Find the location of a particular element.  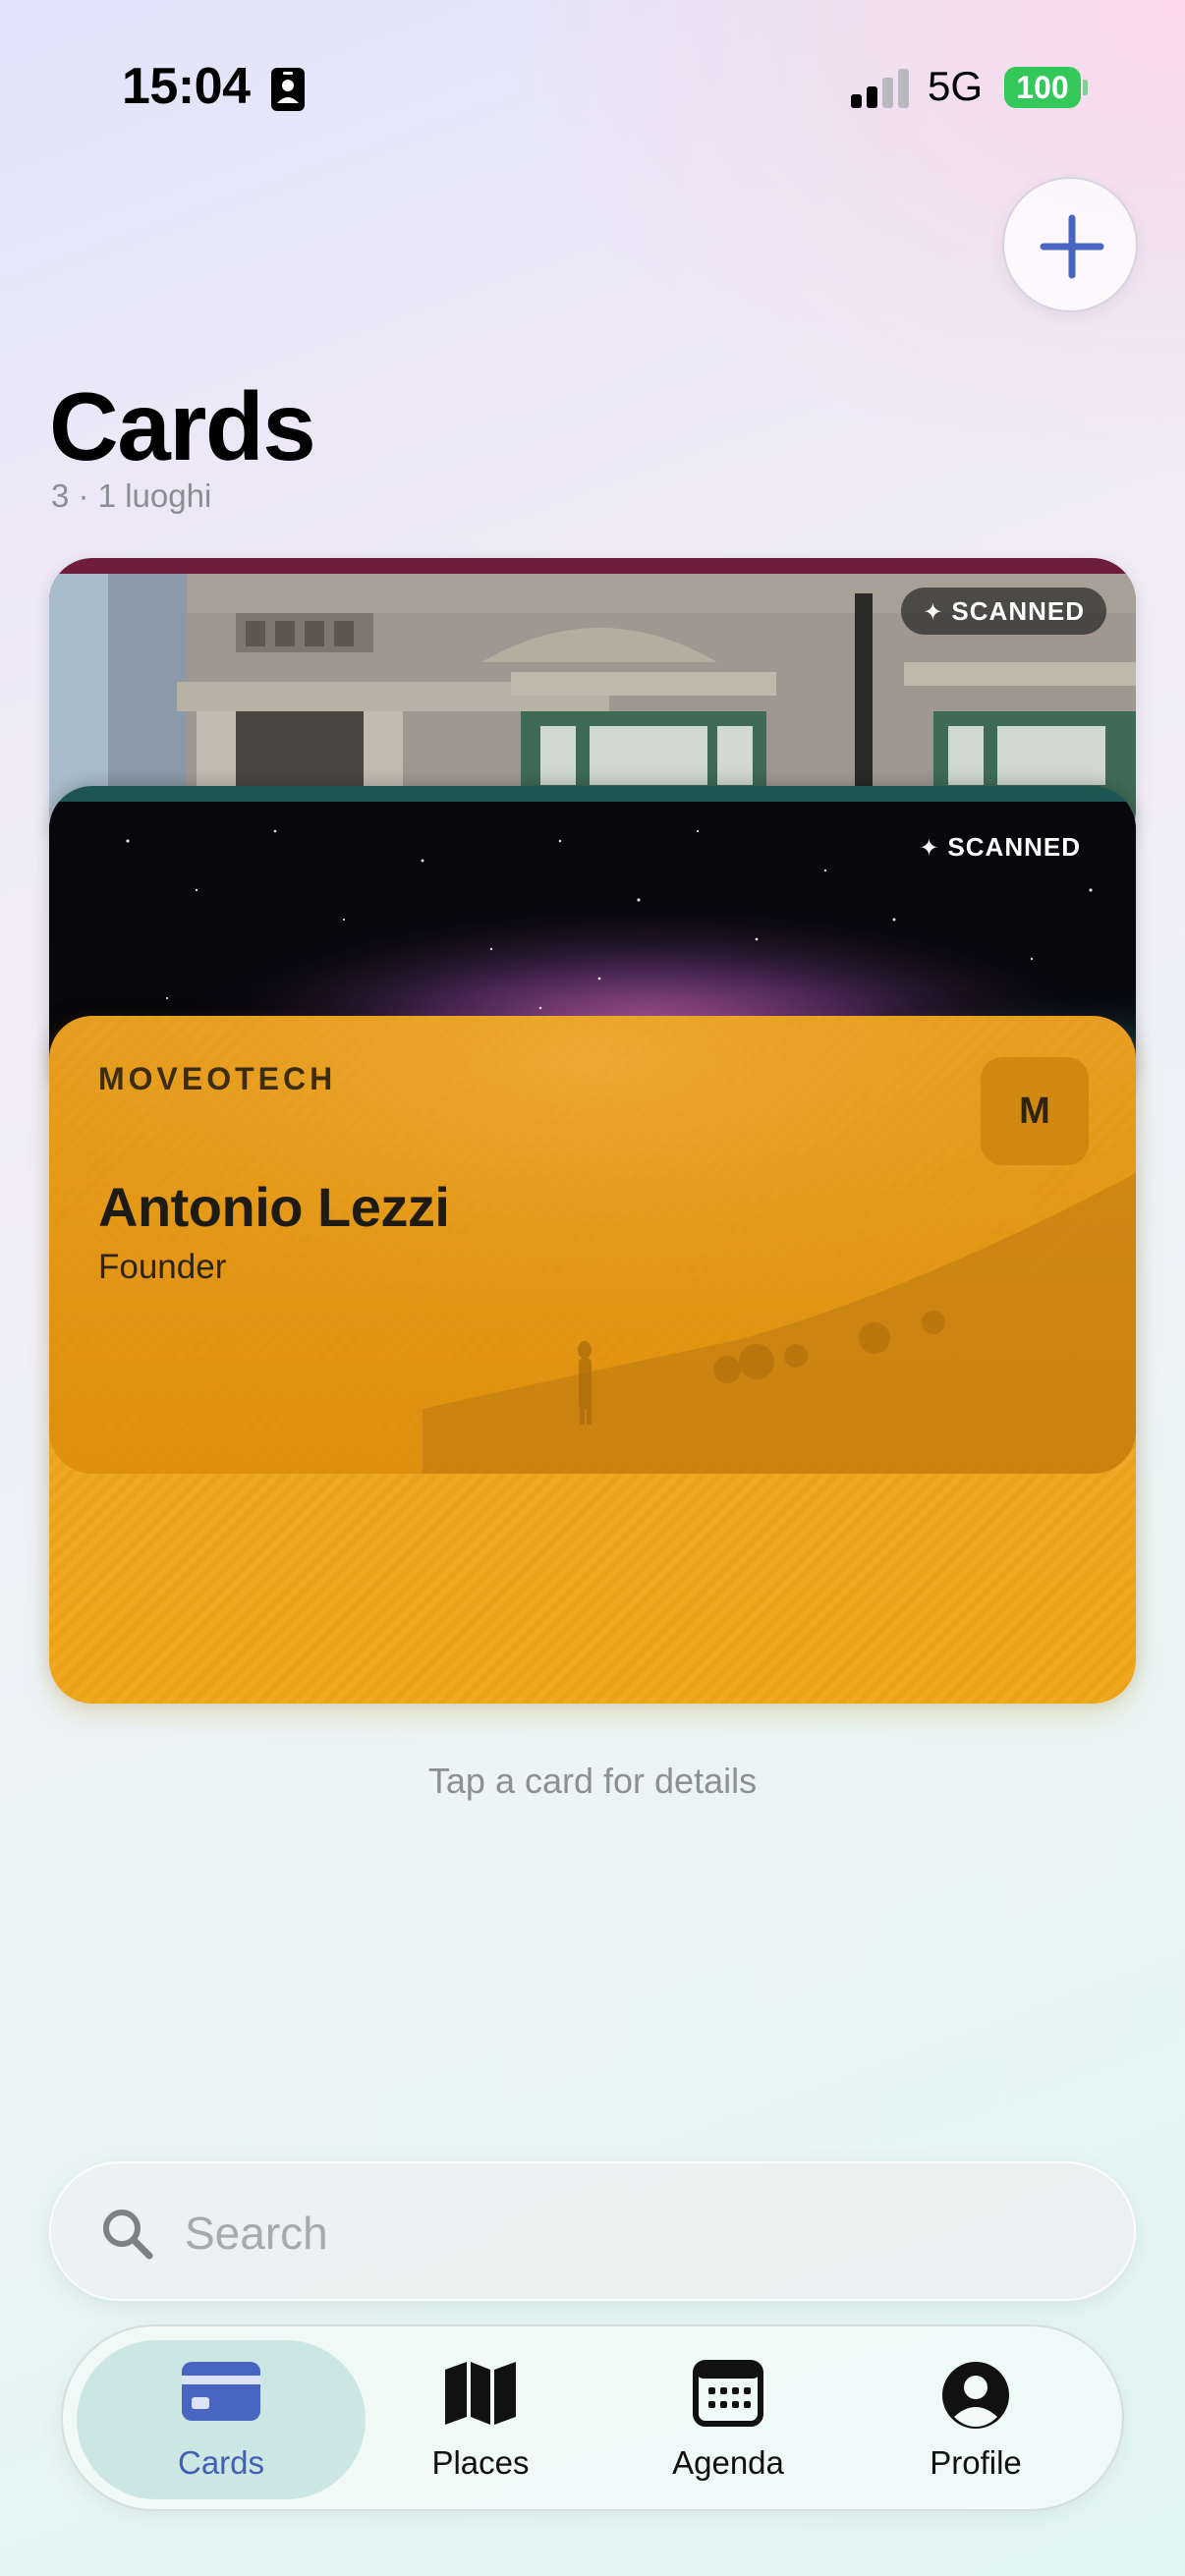

search-bar is located at coordinates (592, 2231).